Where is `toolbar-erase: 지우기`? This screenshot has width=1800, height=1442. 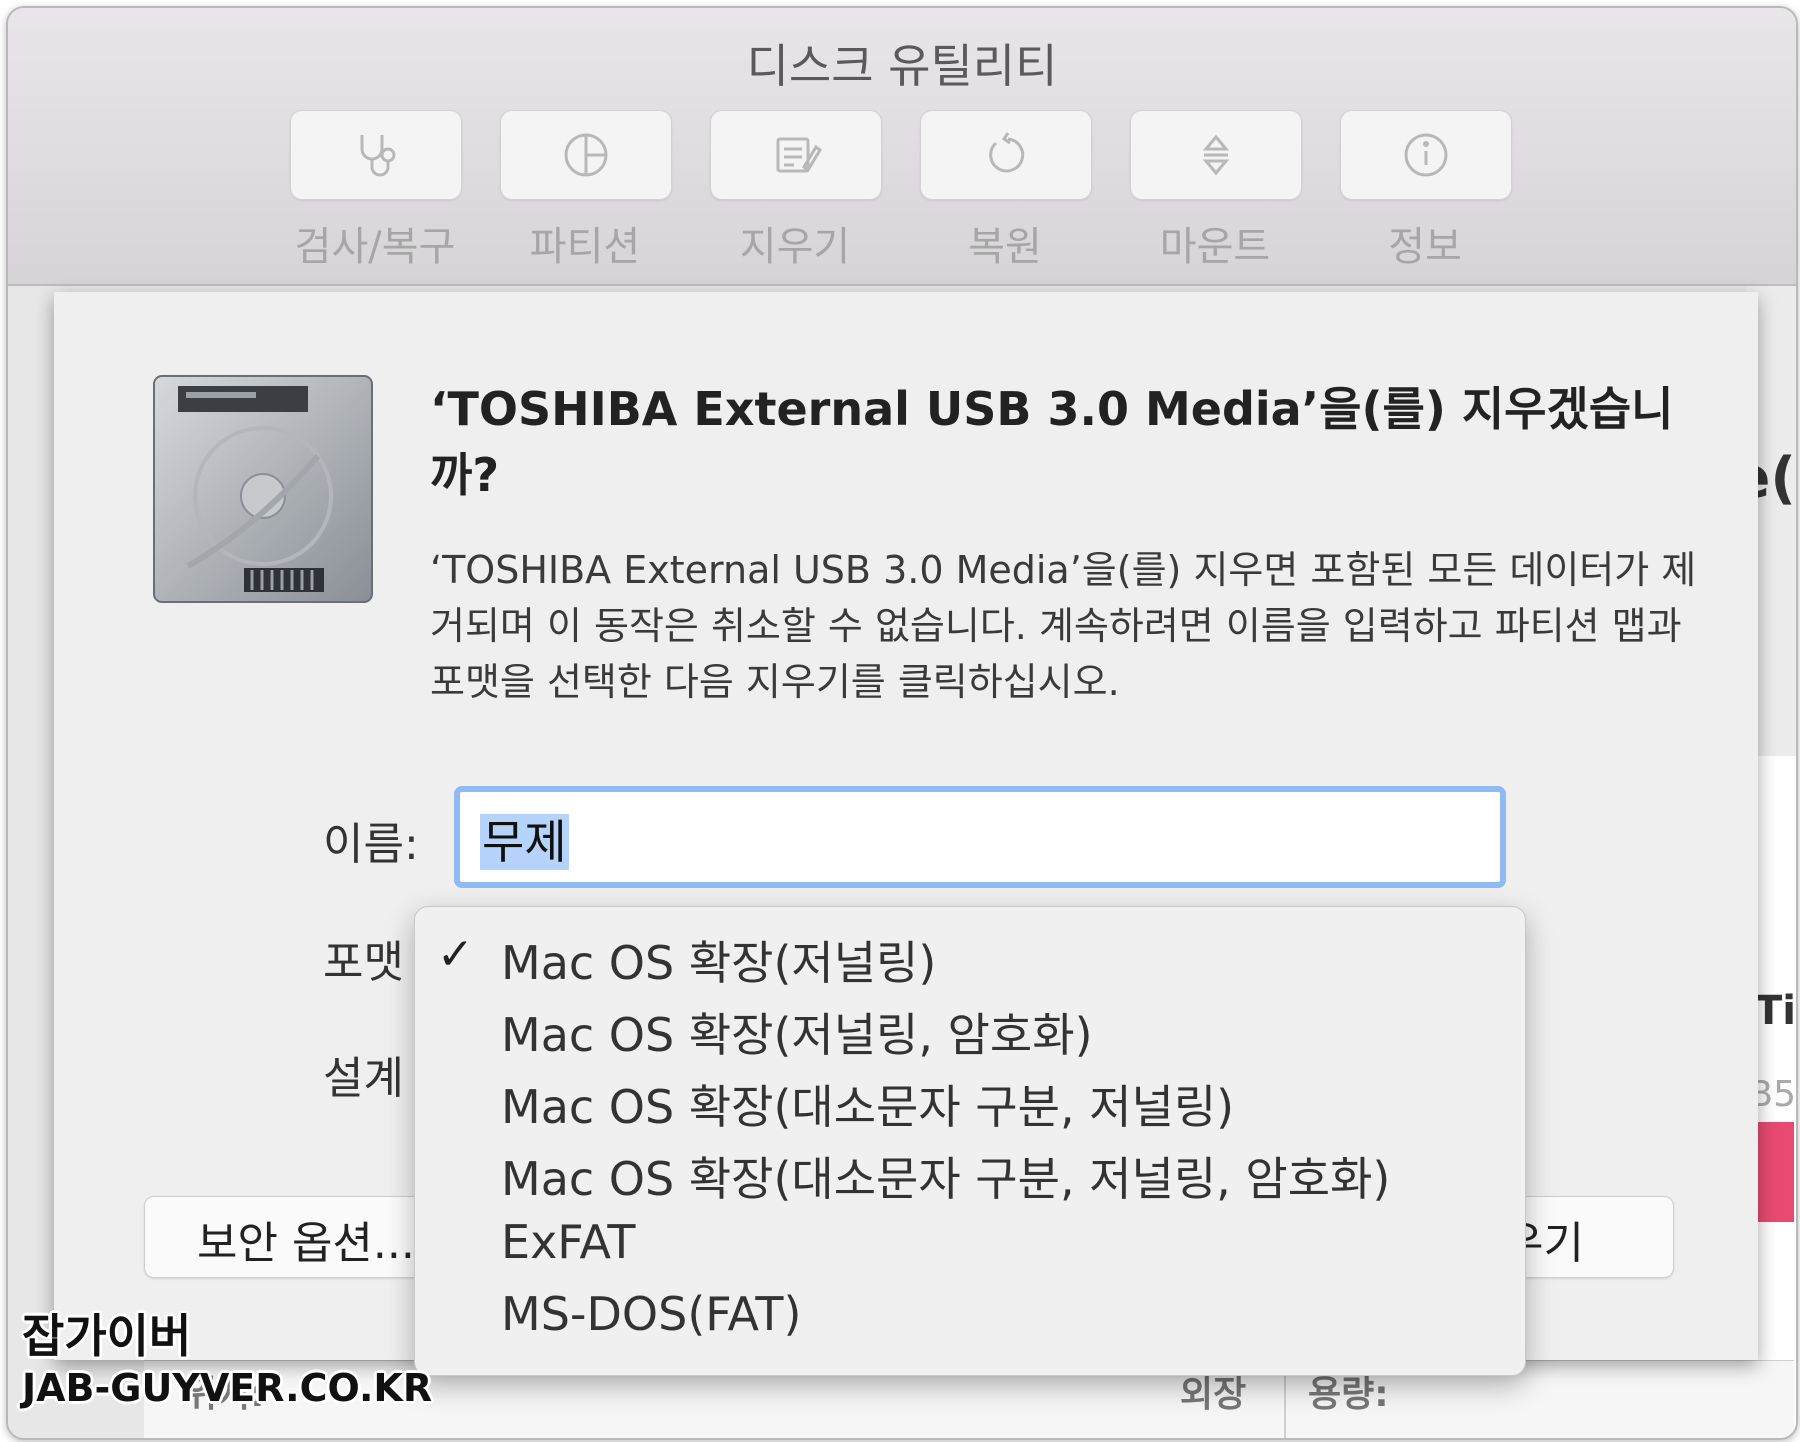
toolbar-erase: 지우기 is located at coordinates (796, 191).